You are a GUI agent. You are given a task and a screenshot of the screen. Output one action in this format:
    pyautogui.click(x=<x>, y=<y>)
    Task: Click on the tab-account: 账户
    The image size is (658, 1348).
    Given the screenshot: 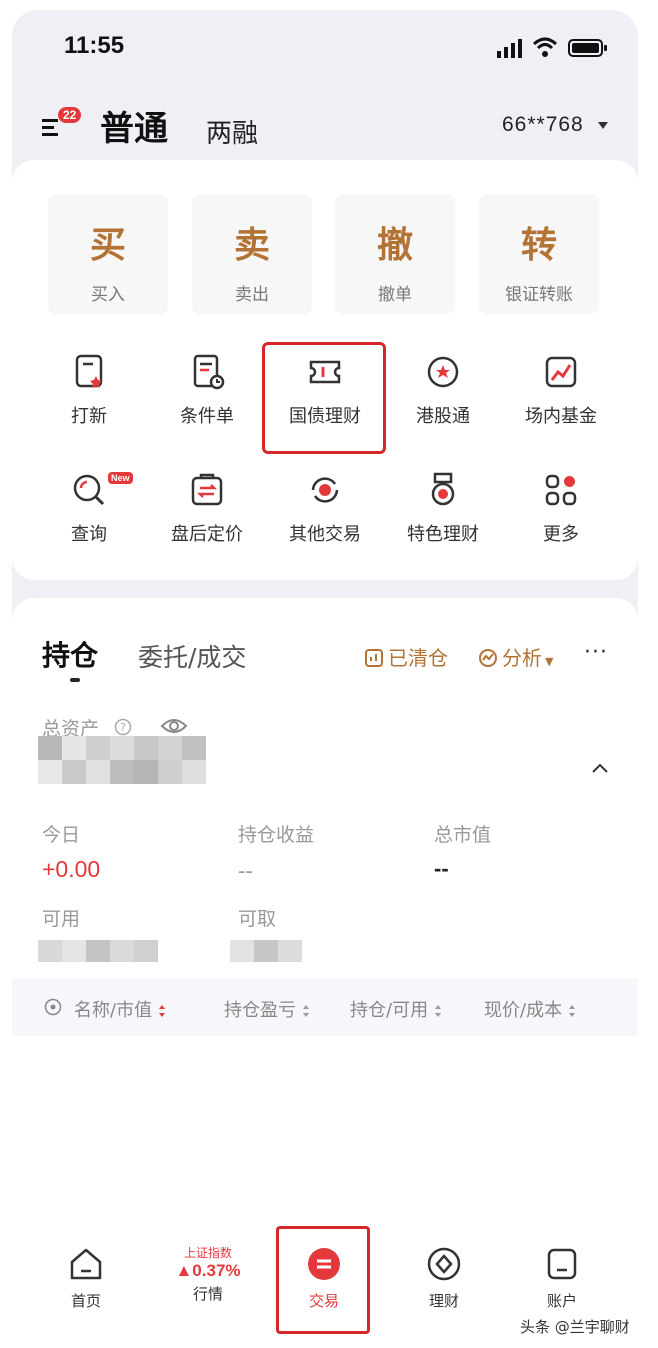 What is the action you would take?
    pyautogui.click(x=562, y=1277)
    